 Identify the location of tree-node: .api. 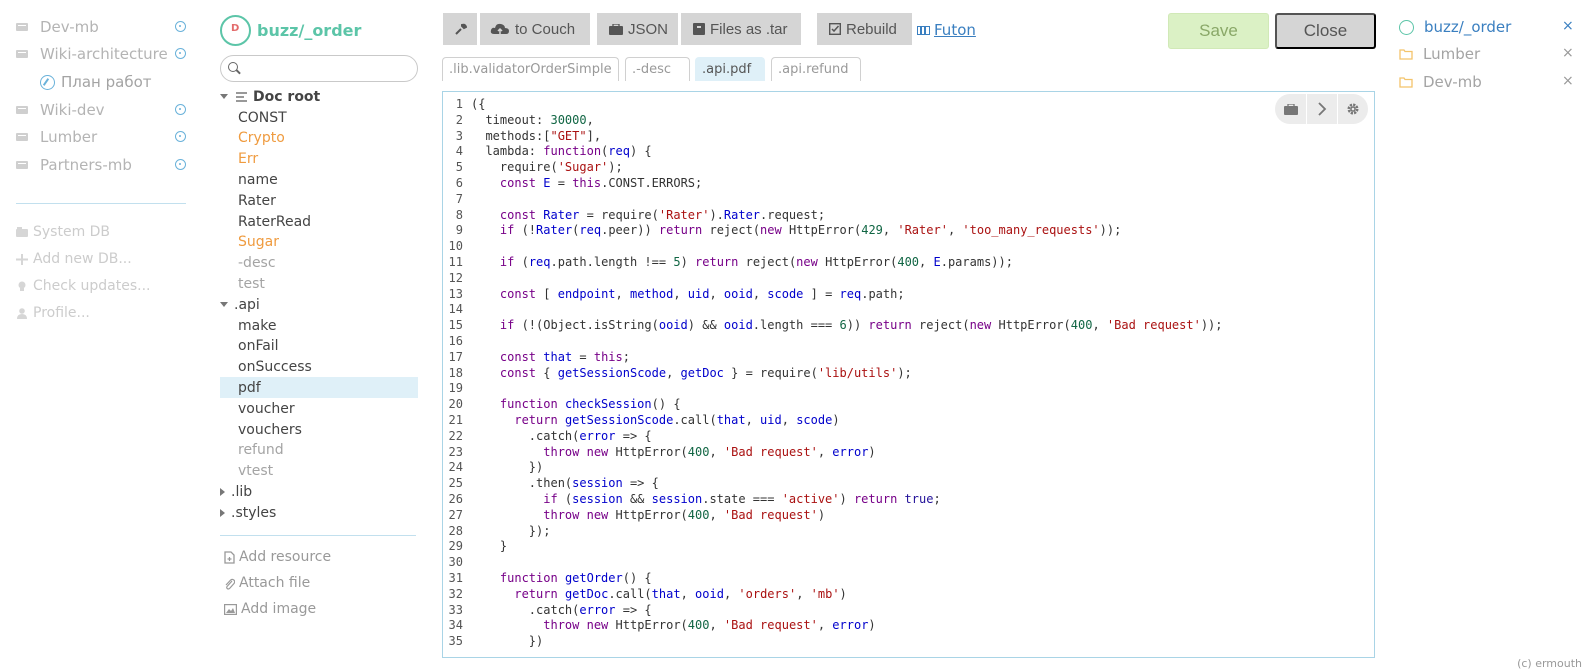
(319, 304).